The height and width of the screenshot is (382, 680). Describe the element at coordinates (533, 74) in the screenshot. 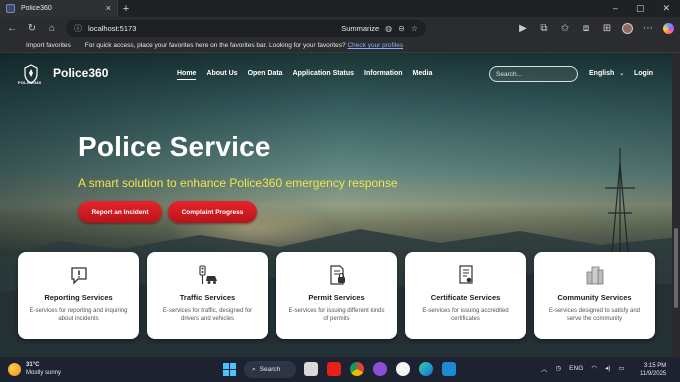

I see `site-search-input` at that location.